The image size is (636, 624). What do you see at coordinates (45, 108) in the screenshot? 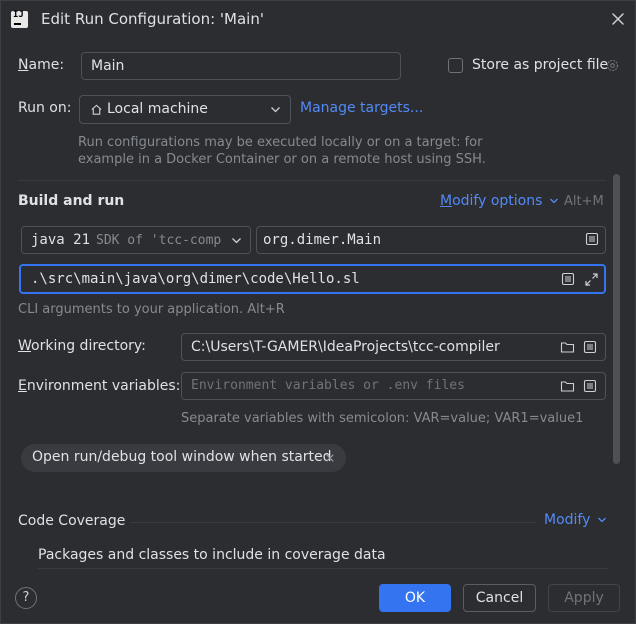
I see `run-on-label: Run on:` at bounding box center [45, 108].